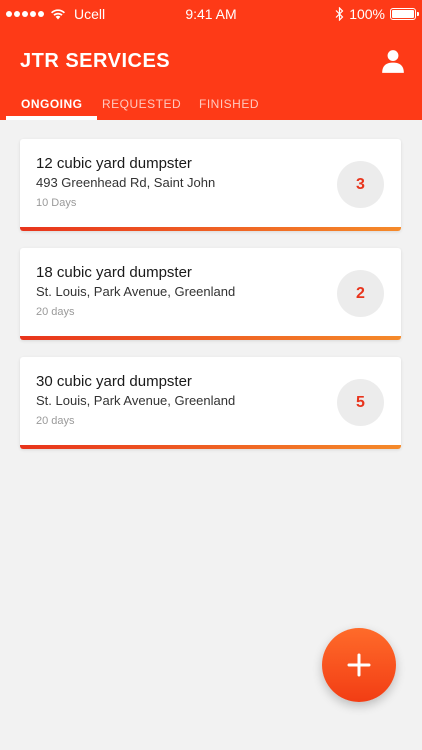  Describe the element at coordinates (367, 14) in the screenshot. I see `battery-percent: 100%` at that location.